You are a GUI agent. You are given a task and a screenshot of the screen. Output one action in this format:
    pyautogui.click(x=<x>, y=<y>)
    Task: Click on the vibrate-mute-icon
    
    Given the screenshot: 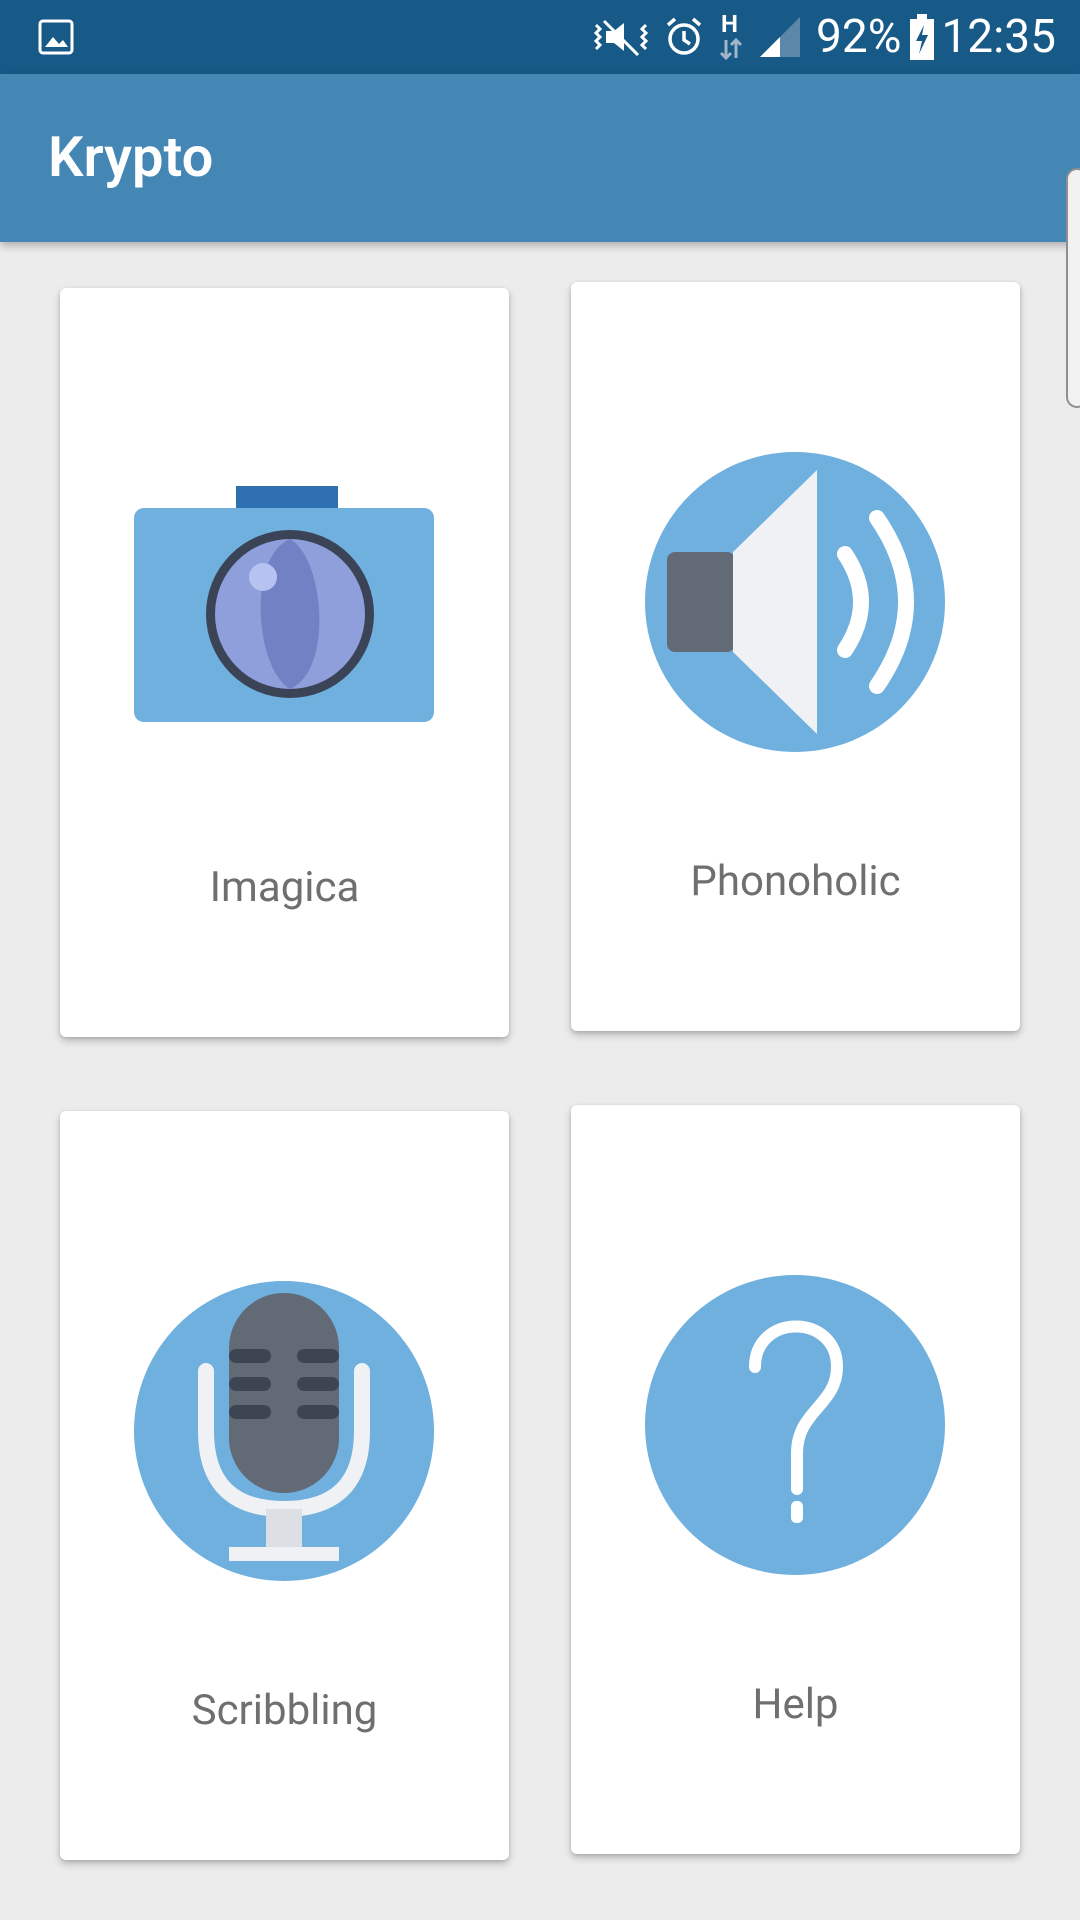 What is the action you would take?
    pyautogui.click(x=621, y=38)
    